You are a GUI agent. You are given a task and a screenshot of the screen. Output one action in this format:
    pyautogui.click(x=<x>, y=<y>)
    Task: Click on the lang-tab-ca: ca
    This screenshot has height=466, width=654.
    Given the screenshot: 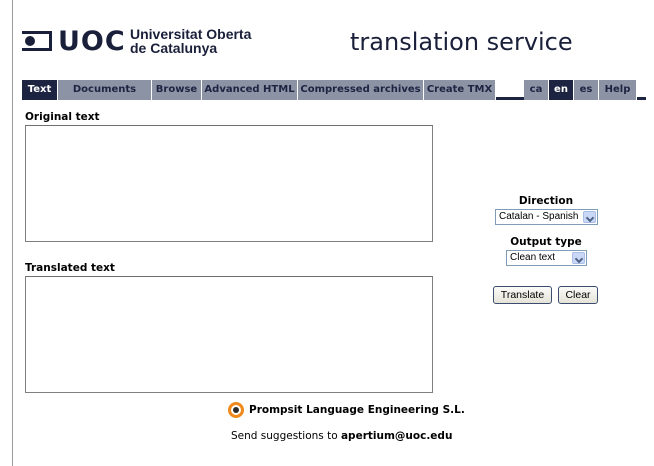 What is the action you would take?
    pyautogui.click(x=536, y=90)
    